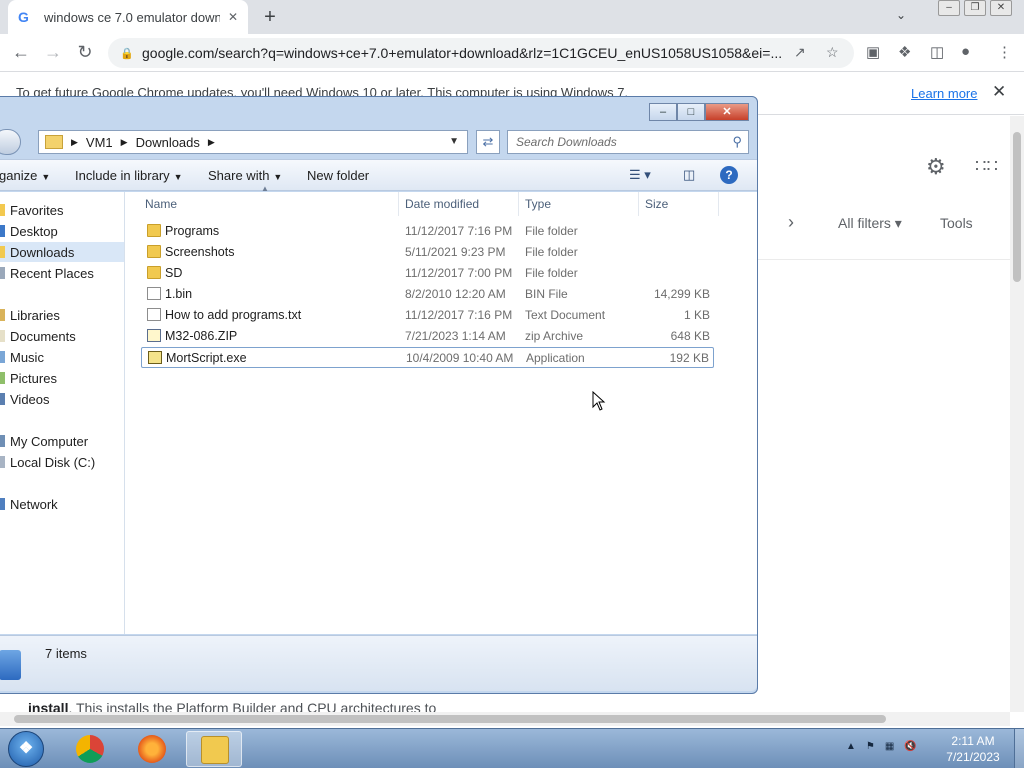 The image size is (1024, 768). I want to click on horizontal-scroll-thumb, so click(450, 719).